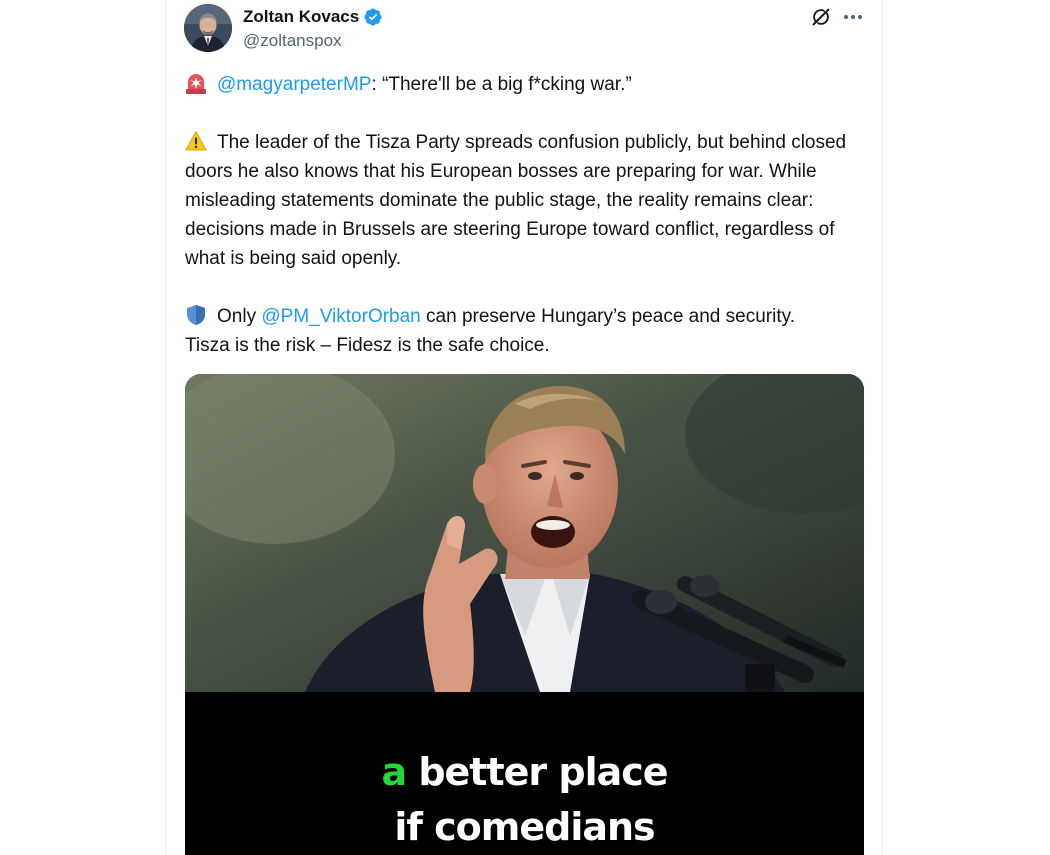  Describe the element at coordinates (524, 827) in the screenshot. I see `caption-line-2: if comedians` at that location.